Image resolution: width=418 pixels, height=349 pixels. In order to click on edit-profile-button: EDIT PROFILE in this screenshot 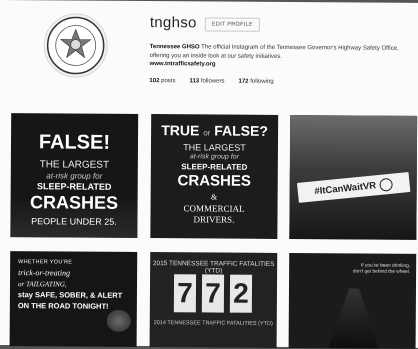, I will do `click(232, 24)`.